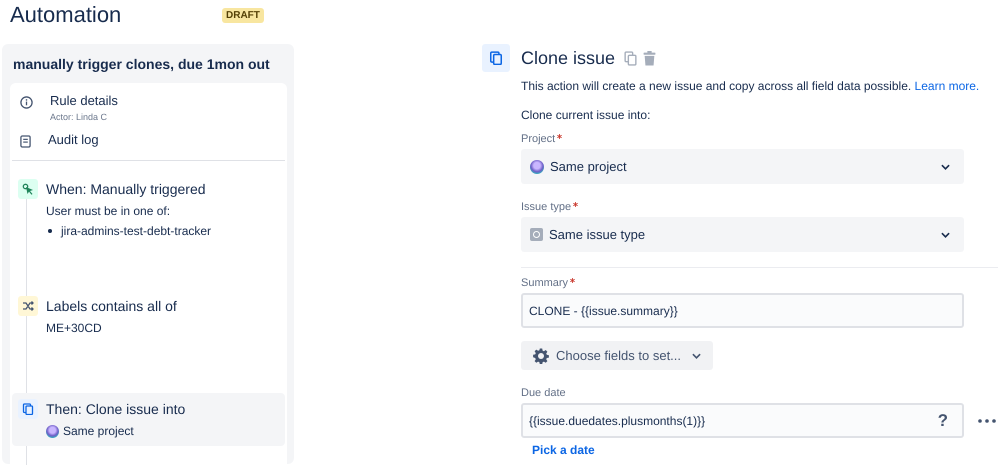 Image resolution: width=998 pixels, height=465 pixels. Describe the element at coordinates (74, 328) in the screenshot. I see `step-detail: ME+30CD` at that location.